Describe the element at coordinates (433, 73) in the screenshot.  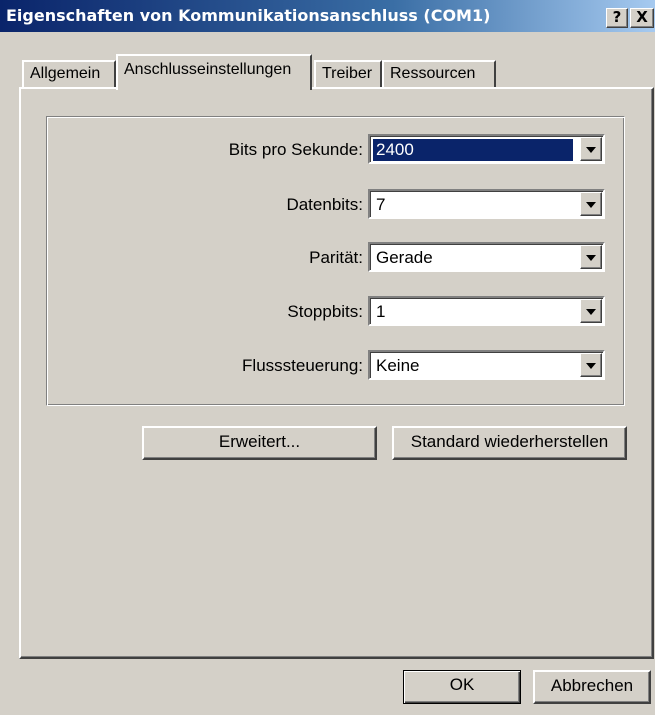
I see `tab-label: Ressourcen` at that location.